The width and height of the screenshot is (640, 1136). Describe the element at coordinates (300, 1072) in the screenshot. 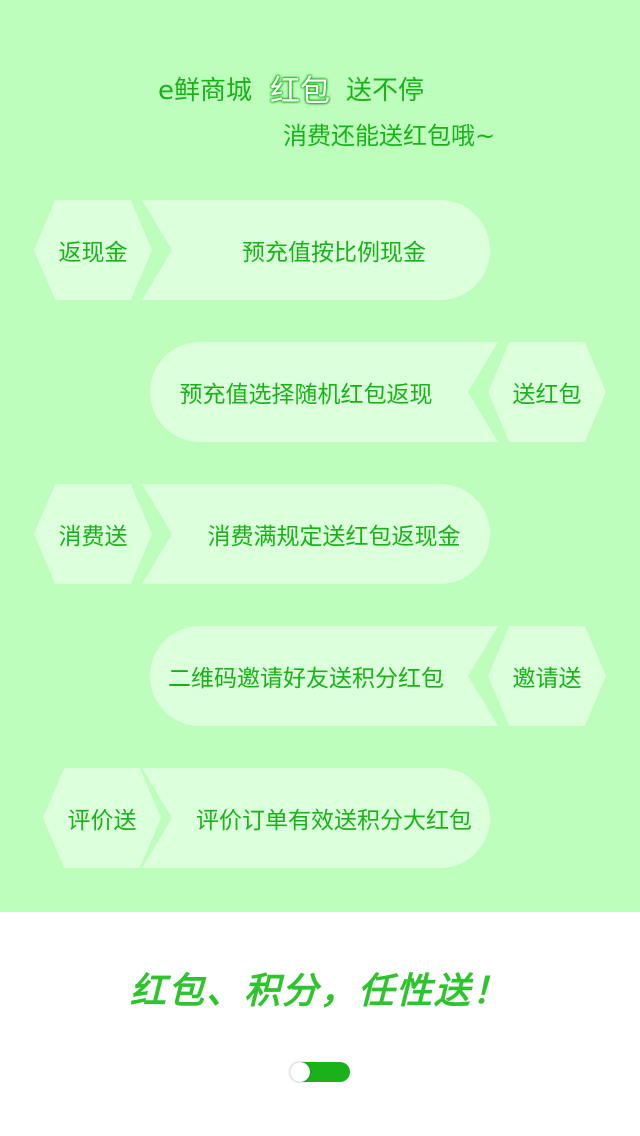

I see `toggle-knob` at that location.